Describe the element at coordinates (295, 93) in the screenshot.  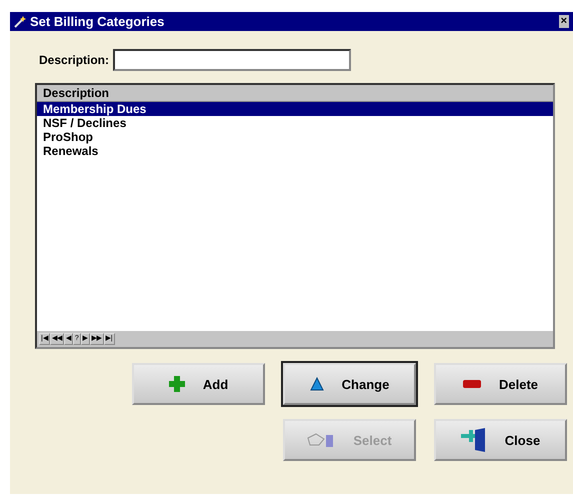
I see `column-header: Description` at that location.